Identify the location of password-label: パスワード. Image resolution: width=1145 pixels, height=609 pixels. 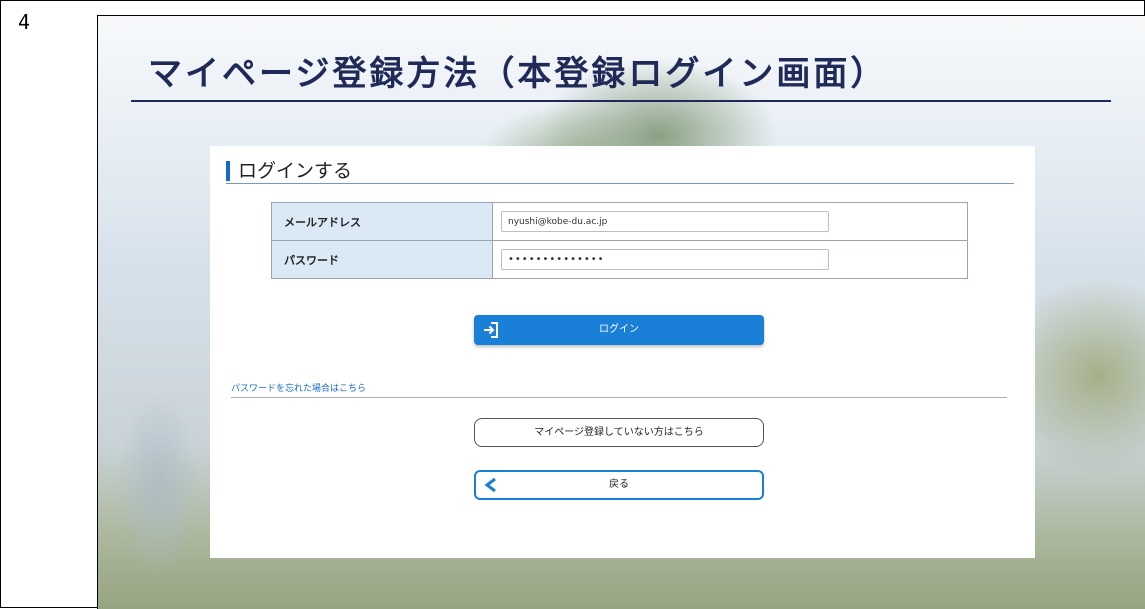
(382, 259).